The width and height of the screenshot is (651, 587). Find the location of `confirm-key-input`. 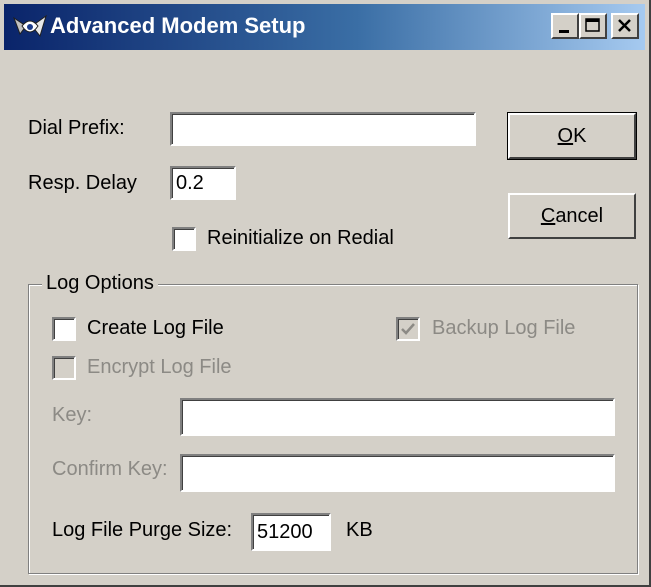

confirm-key-input is located at coordinates (397, 473).